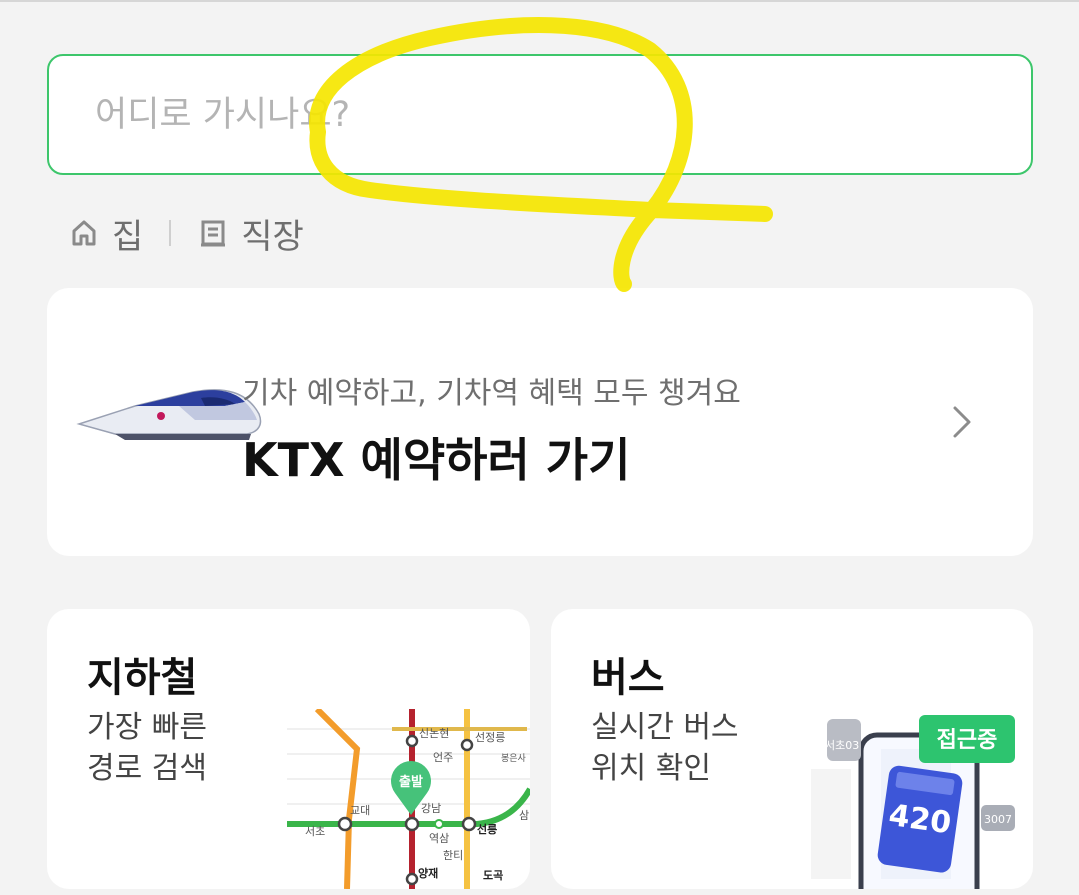 The width and height of the screenshot is (1079, 895). What do you see at coordinates (272, 236) in the screenshot?
I see `shortcut-work-label: 직장` at bounding box center [272, 236].